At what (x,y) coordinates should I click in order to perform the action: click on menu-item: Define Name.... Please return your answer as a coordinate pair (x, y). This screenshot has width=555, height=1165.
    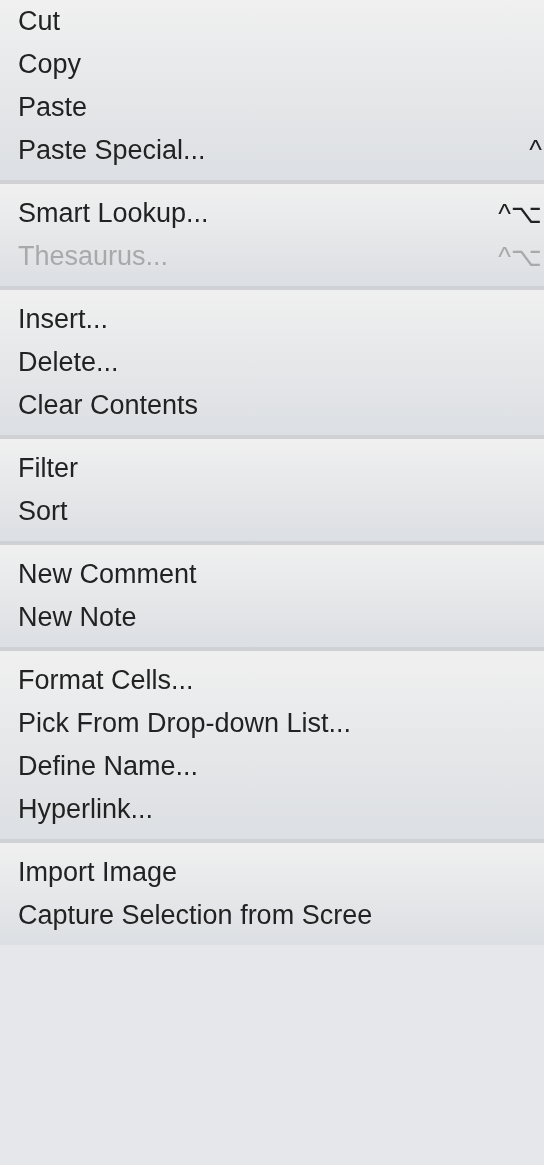
    Looking at the image, I should click on (272, 766).